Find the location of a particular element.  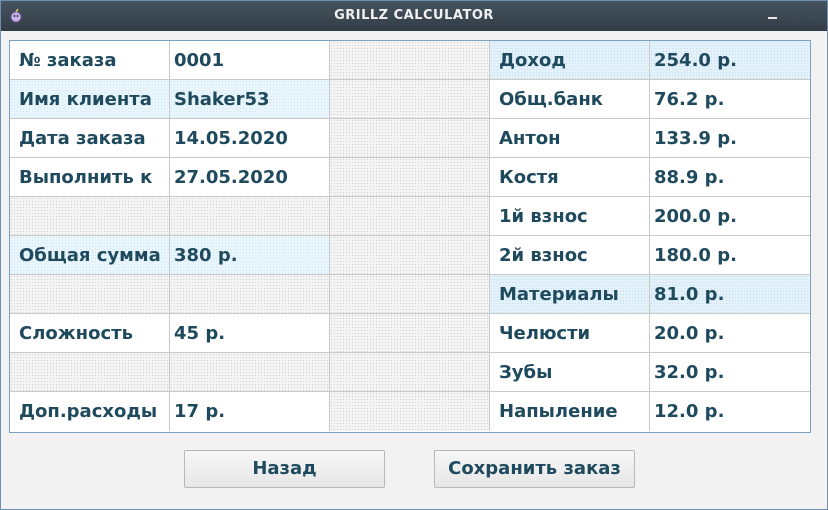

title-bar: GRILLZ CALCULATOR is located at coordinates (414, 16).